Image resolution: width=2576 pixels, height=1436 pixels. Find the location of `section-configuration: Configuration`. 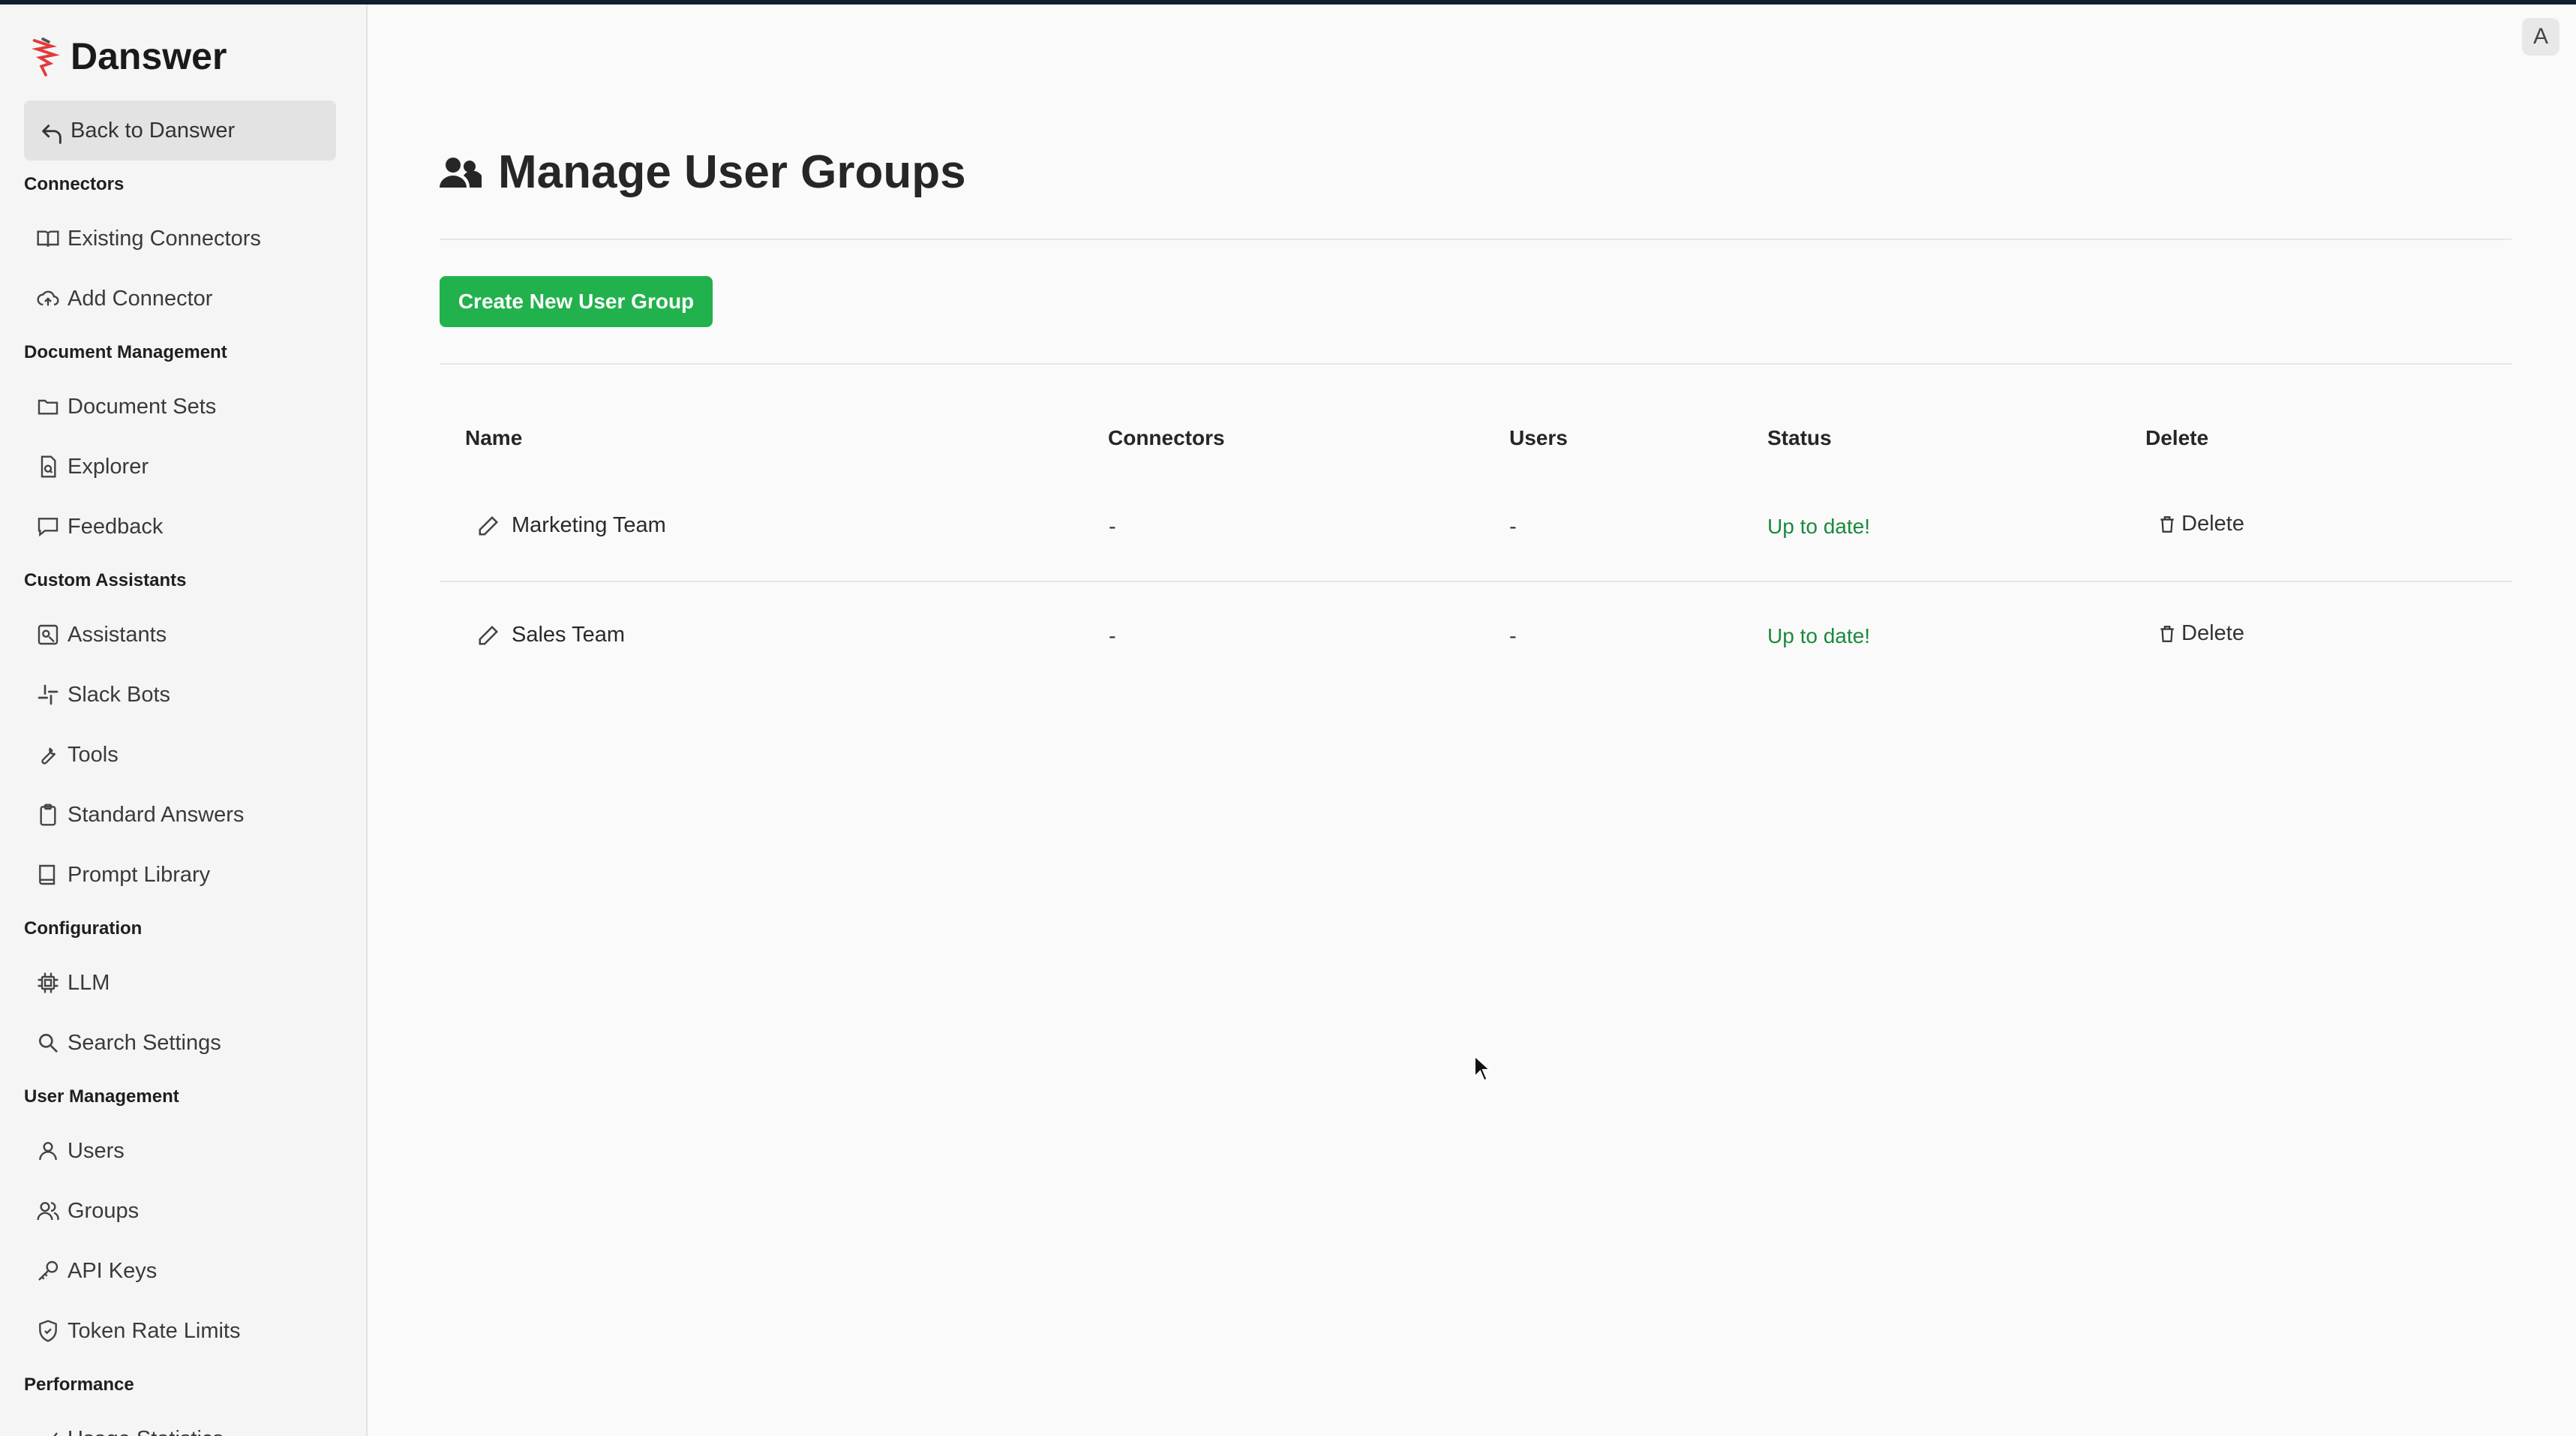

section-configuration: Configuration is located at coordinates (83, 929).